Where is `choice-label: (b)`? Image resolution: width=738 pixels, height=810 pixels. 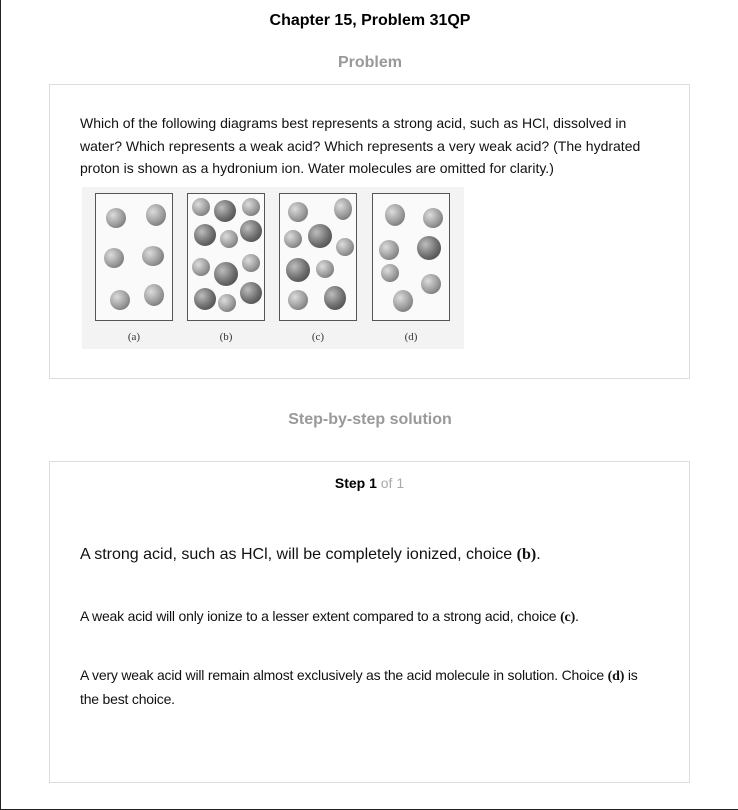
choice-label: (b) is located at coordinates (526, 554).